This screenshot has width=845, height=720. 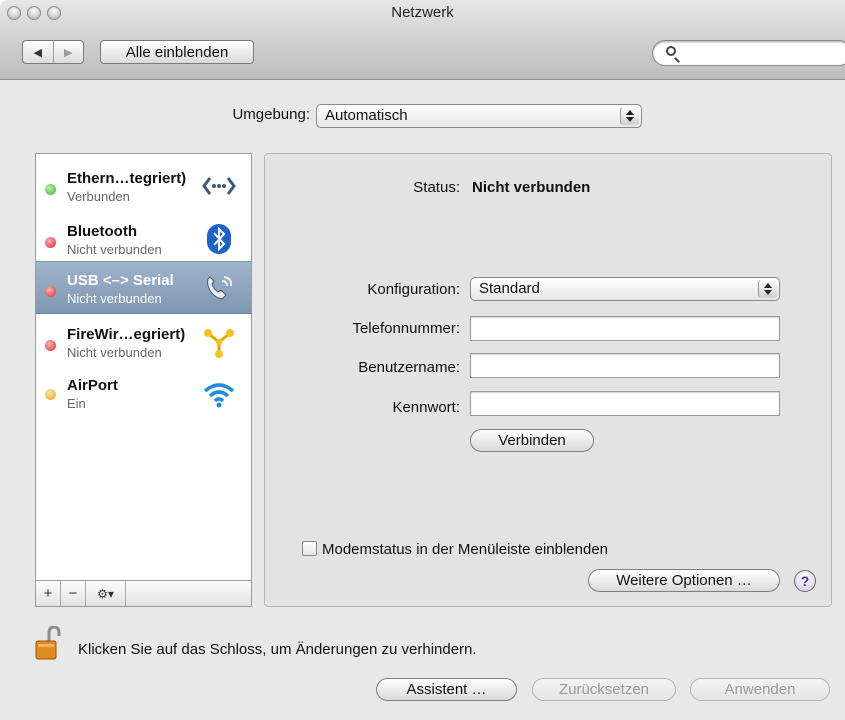 What do you see at coordinates (98, 196) in the screenshot?
I see `service-status: Verbunden` at bounding box center [98, 196].